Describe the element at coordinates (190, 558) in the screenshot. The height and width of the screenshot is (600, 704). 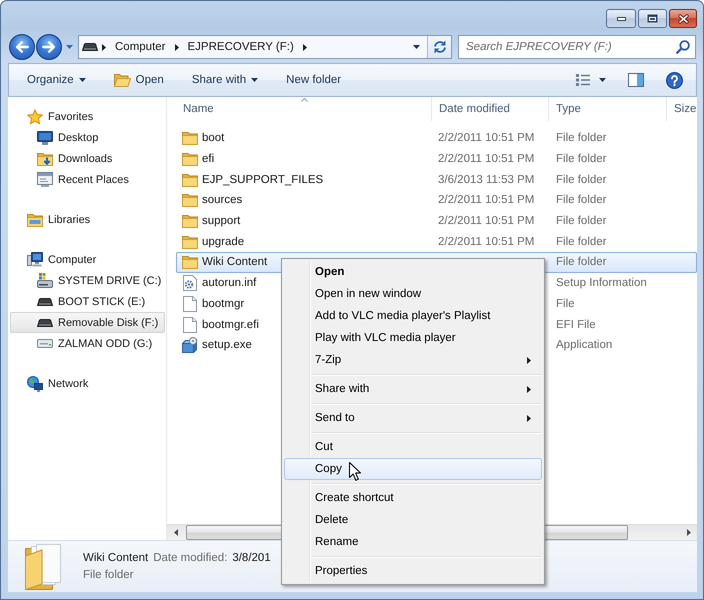
I see `date-modified-label: Date modified:` at that location.